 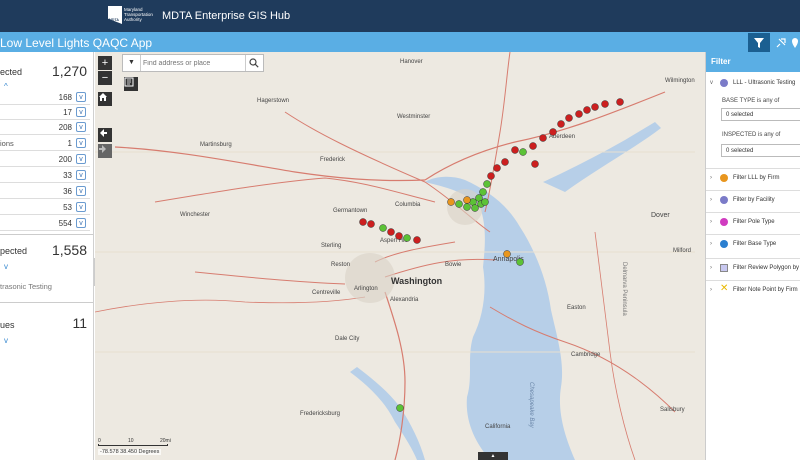 What do you see at coordinates (45, 191) in the screenshot?
I see `table-row: 36 v` at bounding box center [45, 191].